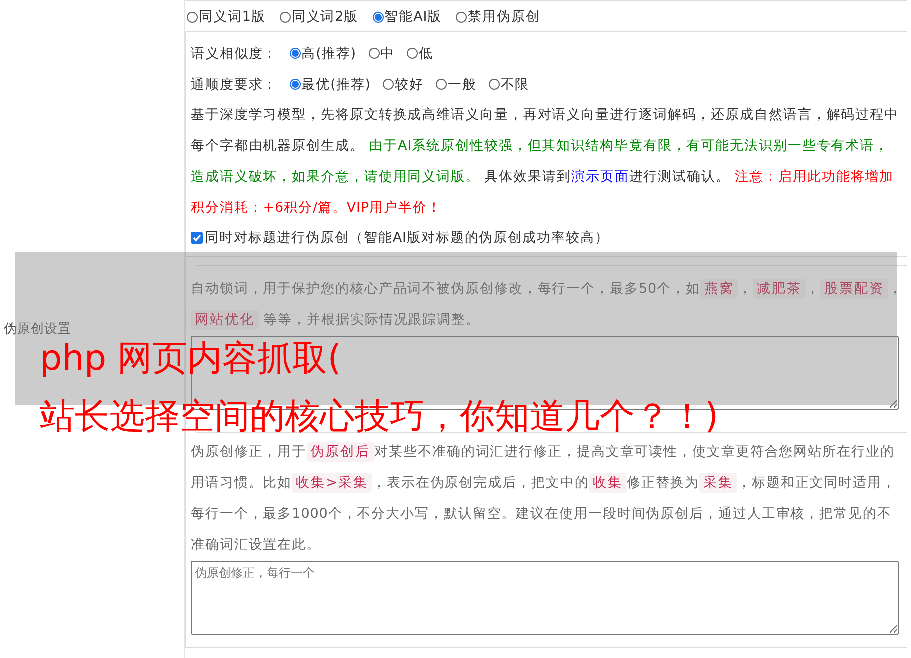  What do you see at coordinates (456, 85) in the screenshot?
I see `radio-option: 一般` at bounding box center [456, 85].